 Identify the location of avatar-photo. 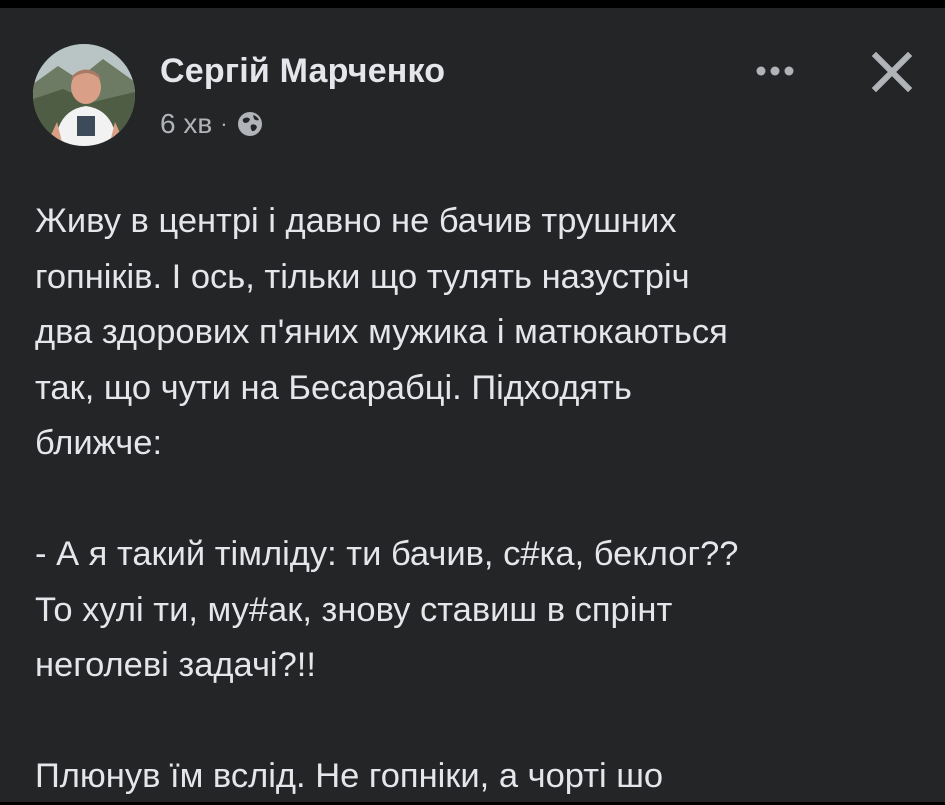
(84, 95).